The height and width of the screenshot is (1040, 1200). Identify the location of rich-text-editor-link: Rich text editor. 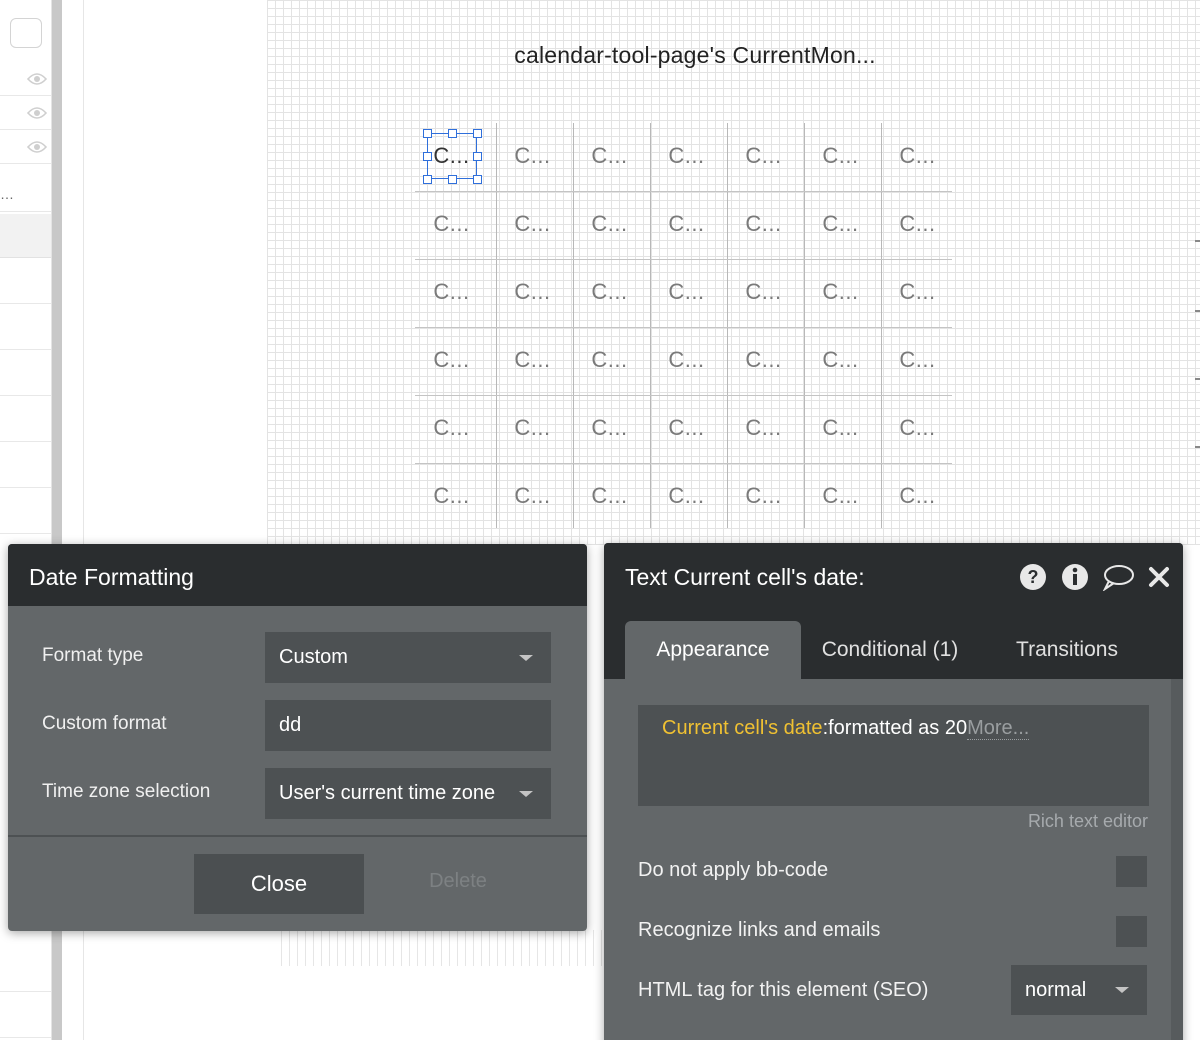
(1088, 821).